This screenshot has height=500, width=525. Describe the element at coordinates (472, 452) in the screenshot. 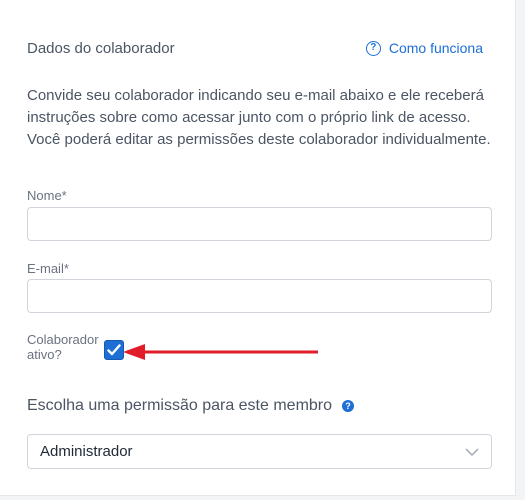

I see `chevron-down-icon` at that location.